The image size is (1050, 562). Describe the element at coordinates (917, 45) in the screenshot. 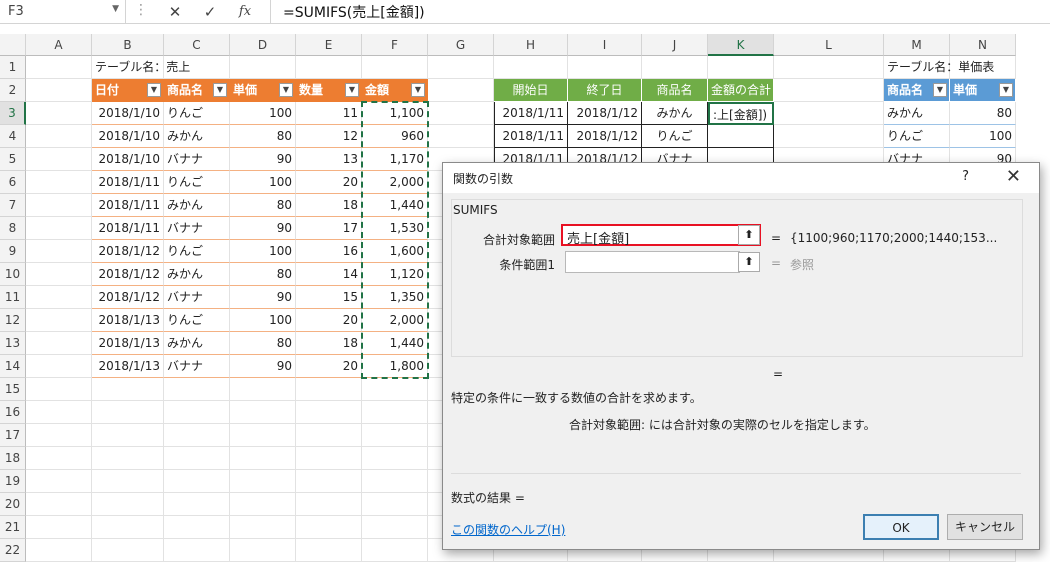

I see `column-header-m: M` at that location.